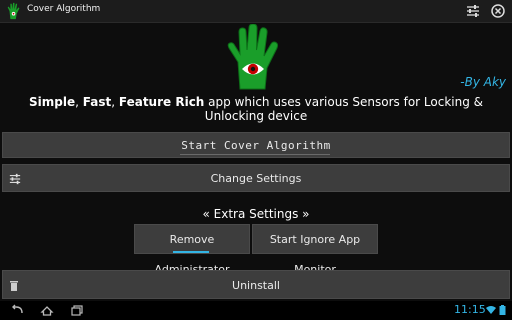 The width and height of the screenshot is (512, 320). Describe the element at coordinates (77, 310) in the screenshot. I see `recents-icon` at that location.